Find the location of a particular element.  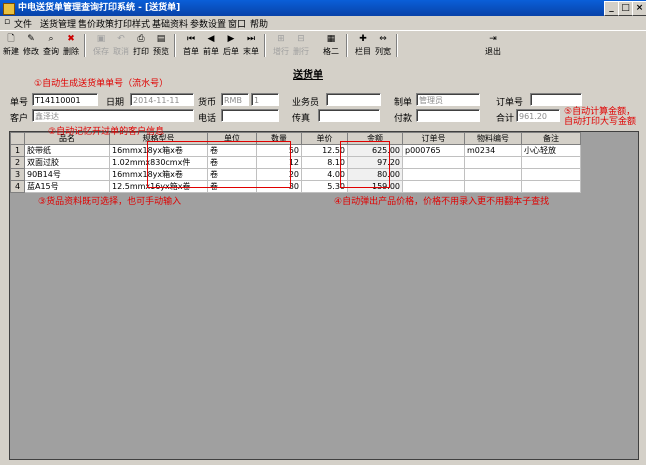

annotation-goods-input: ③货品资料既可选择，也可手动输入 is located at coordinates (110, 202).